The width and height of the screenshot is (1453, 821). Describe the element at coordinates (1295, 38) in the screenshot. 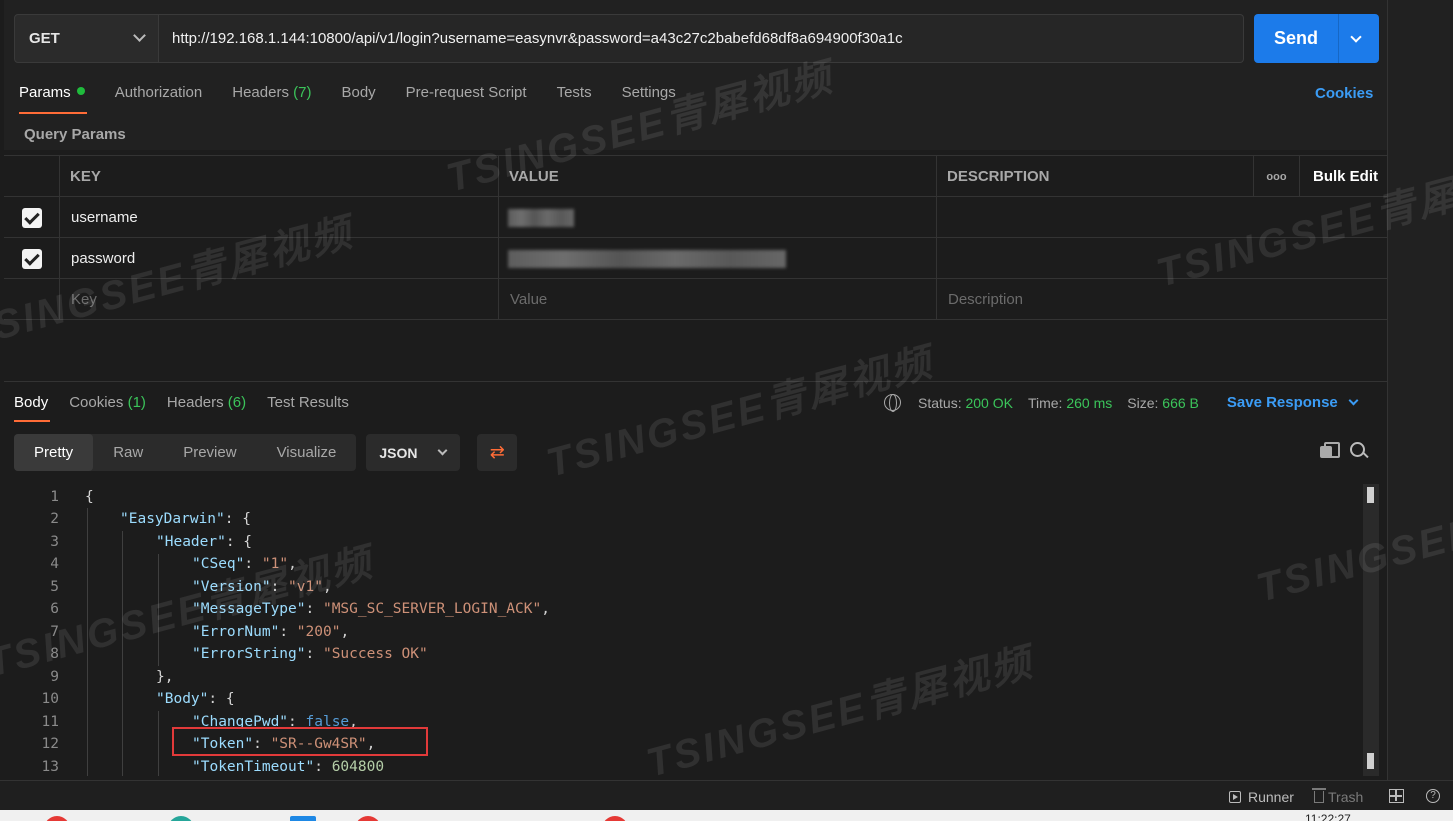

I see `send-label: Send` at that location.